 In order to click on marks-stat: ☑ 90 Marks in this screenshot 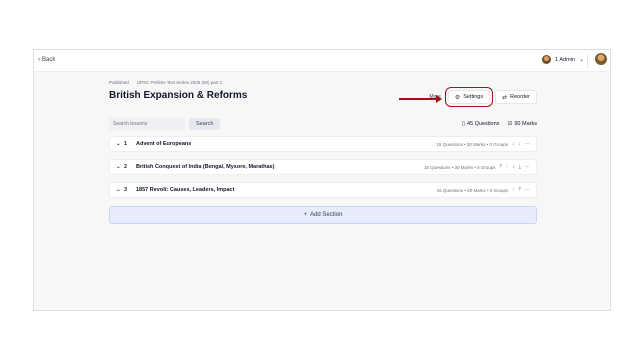, I will do `click(522, 124)`.